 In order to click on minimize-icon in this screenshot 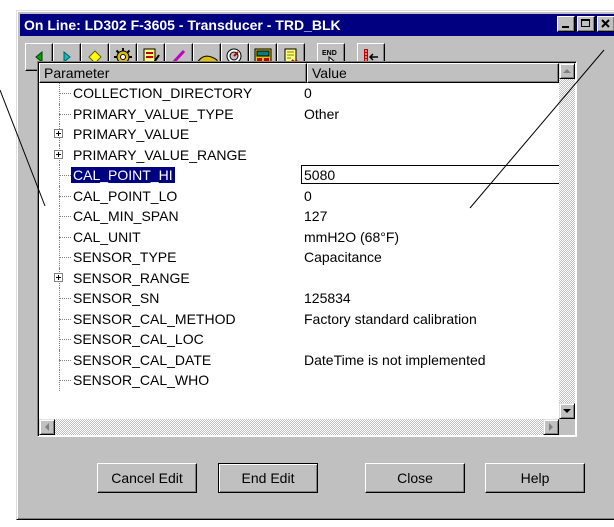, I will do `click(565, 27)`.